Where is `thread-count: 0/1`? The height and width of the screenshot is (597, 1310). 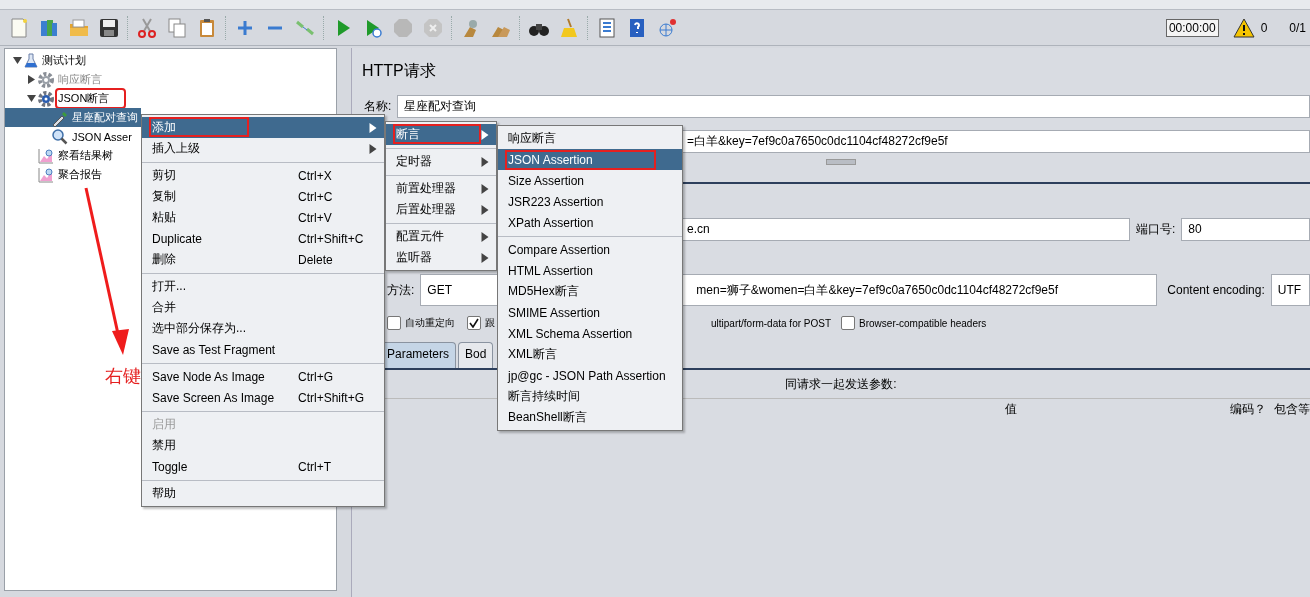
thread-count: 0/1 is located at coordinates (1297, 27).